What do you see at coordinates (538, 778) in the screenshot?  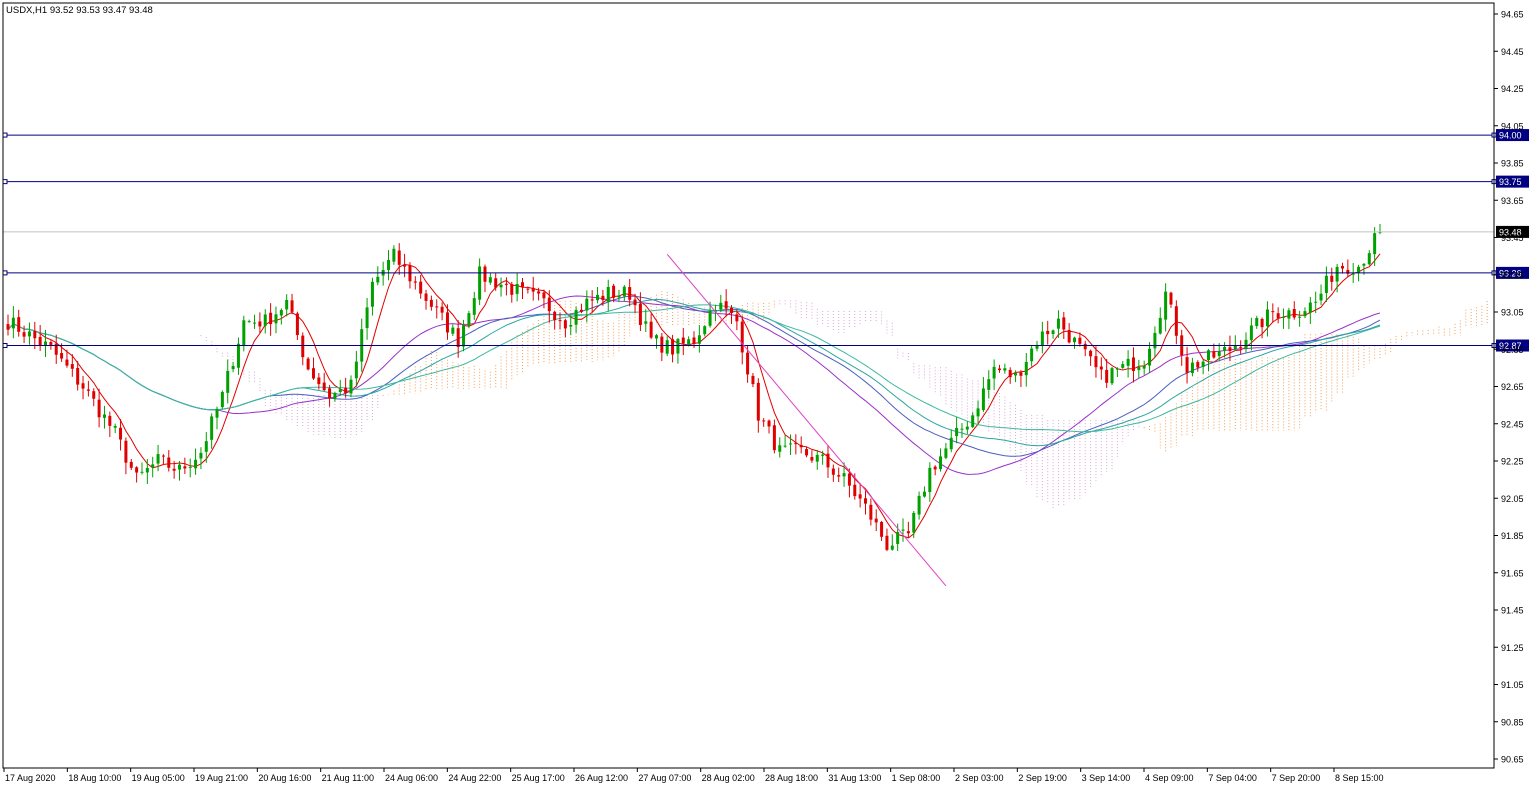 I see `x-tick-label: 25 Aug 17:00` at bounding box center [538, 778].